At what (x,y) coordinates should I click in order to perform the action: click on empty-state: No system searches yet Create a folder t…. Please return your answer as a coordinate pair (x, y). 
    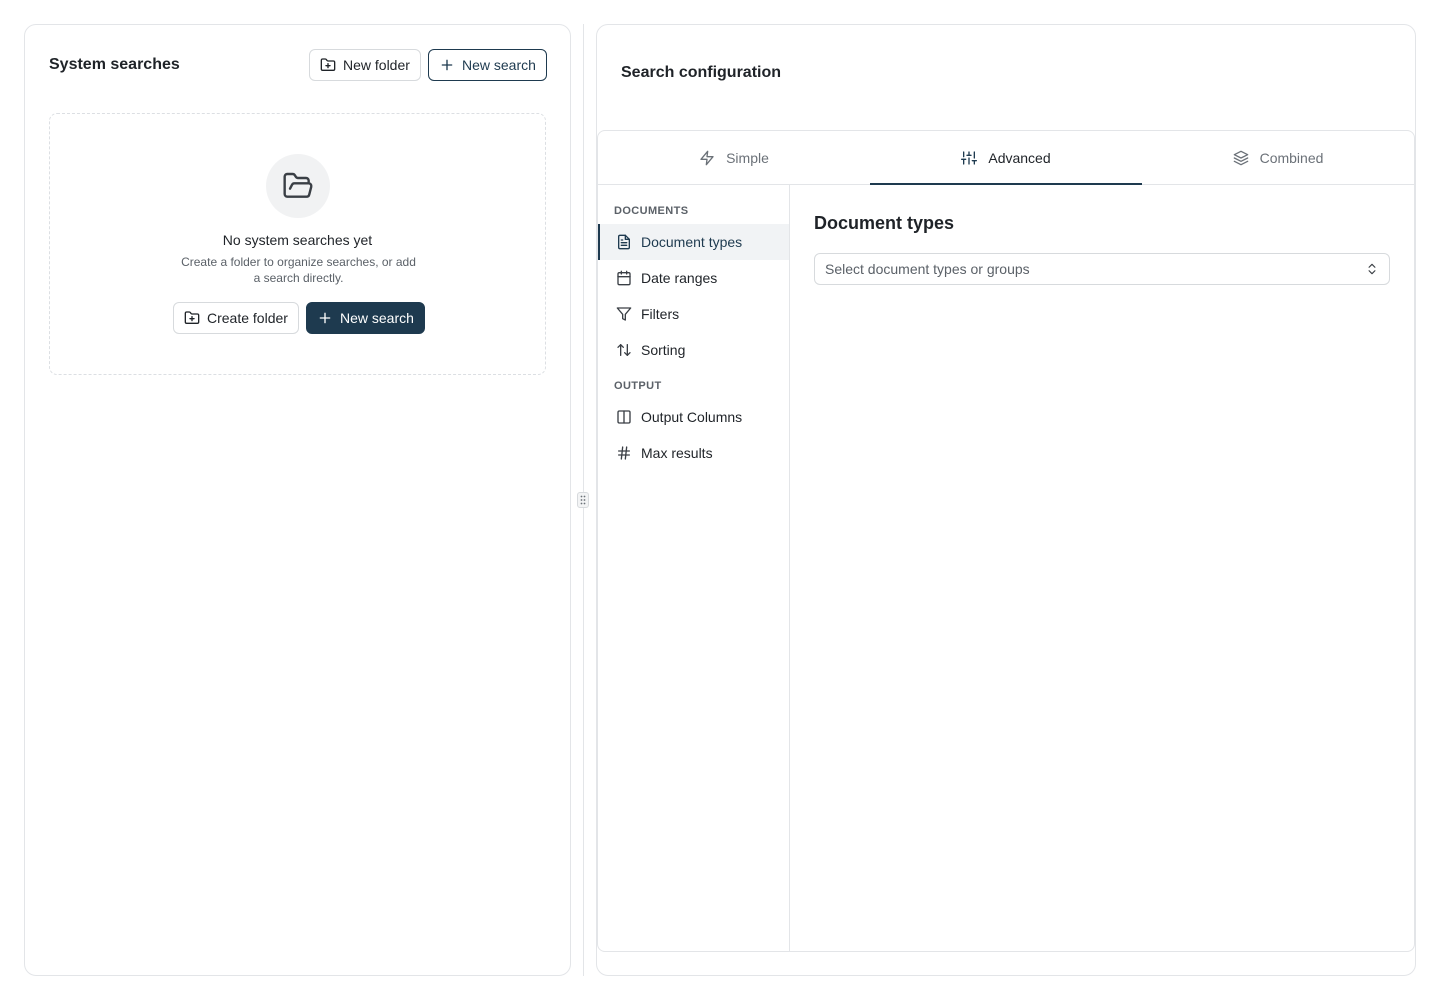
    Looking at the image, I should click on (297, 244).